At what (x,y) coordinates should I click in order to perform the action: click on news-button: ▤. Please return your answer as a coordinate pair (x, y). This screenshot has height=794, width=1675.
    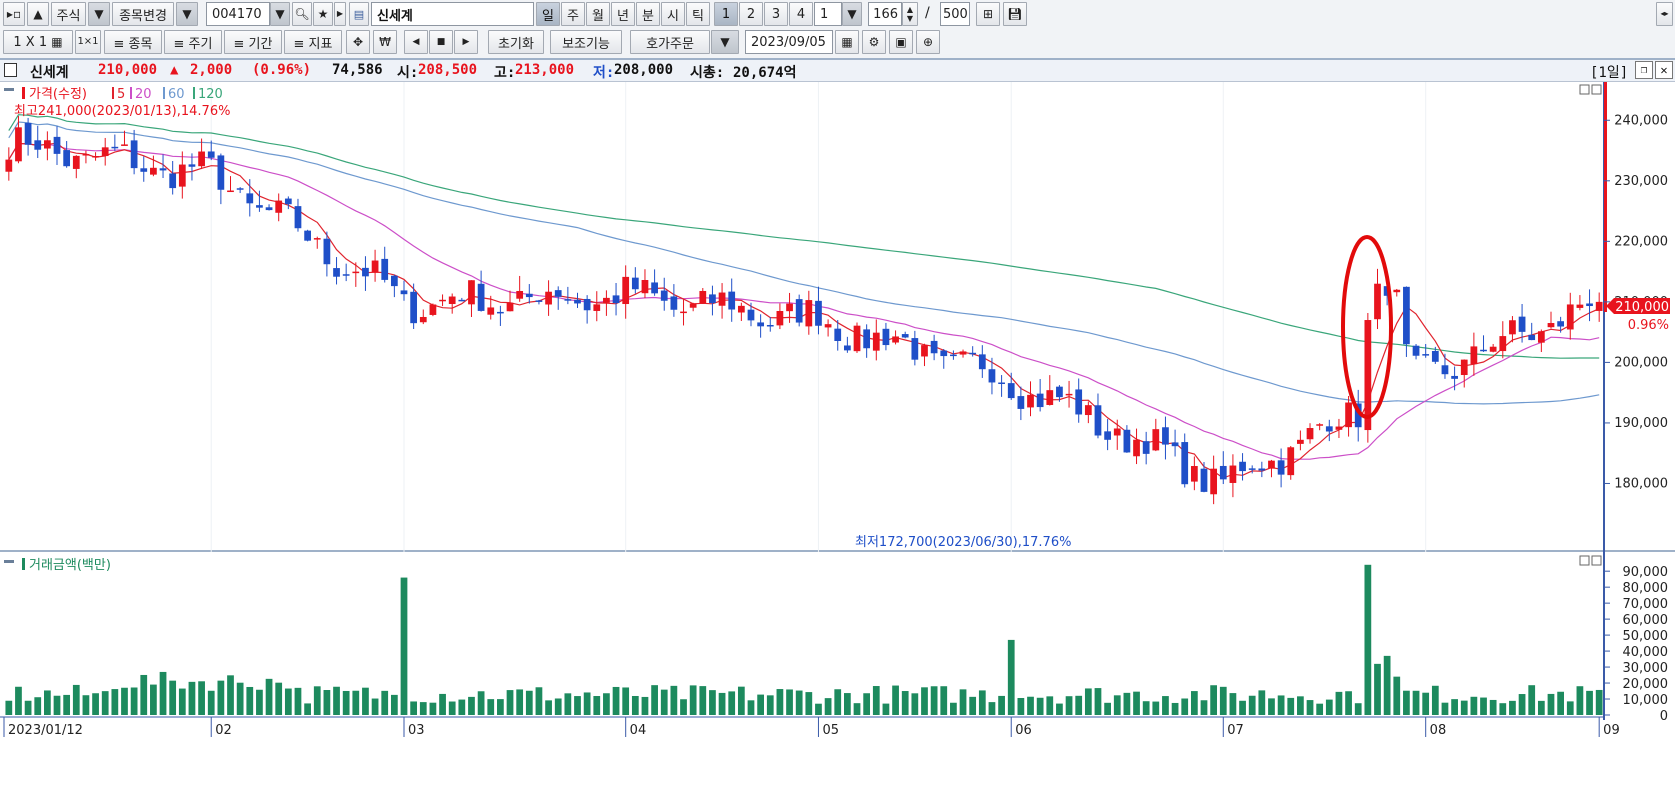
    Looking at the image, I should click on (359, 14).